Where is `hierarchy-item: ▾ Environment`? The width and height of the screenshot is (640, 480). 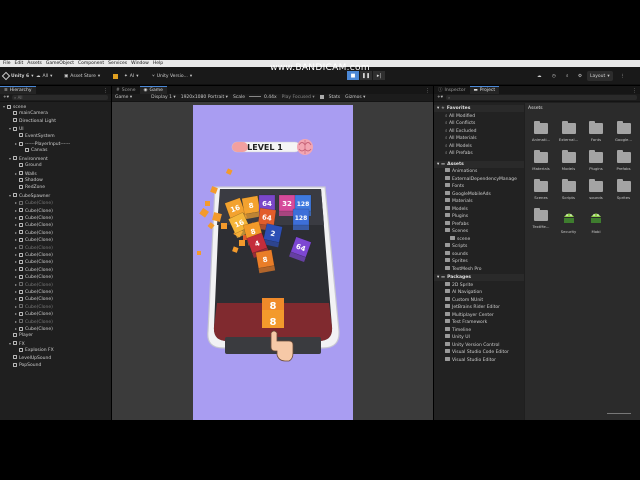 hierarchy-item: ▾ Environment is located at coordinates (28, 158).